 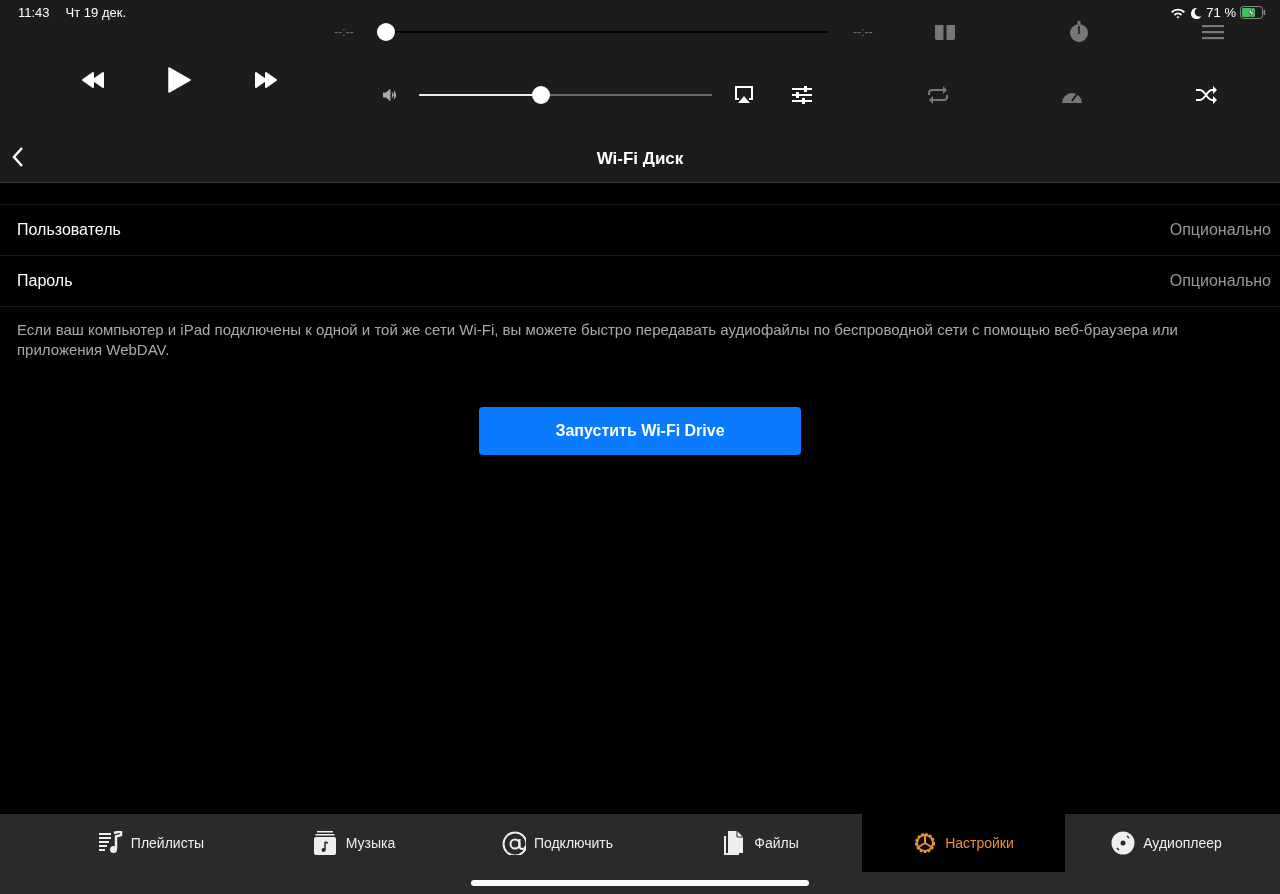 I want to click on status-date: Чт 19 дек., so click(x=95, y=12).